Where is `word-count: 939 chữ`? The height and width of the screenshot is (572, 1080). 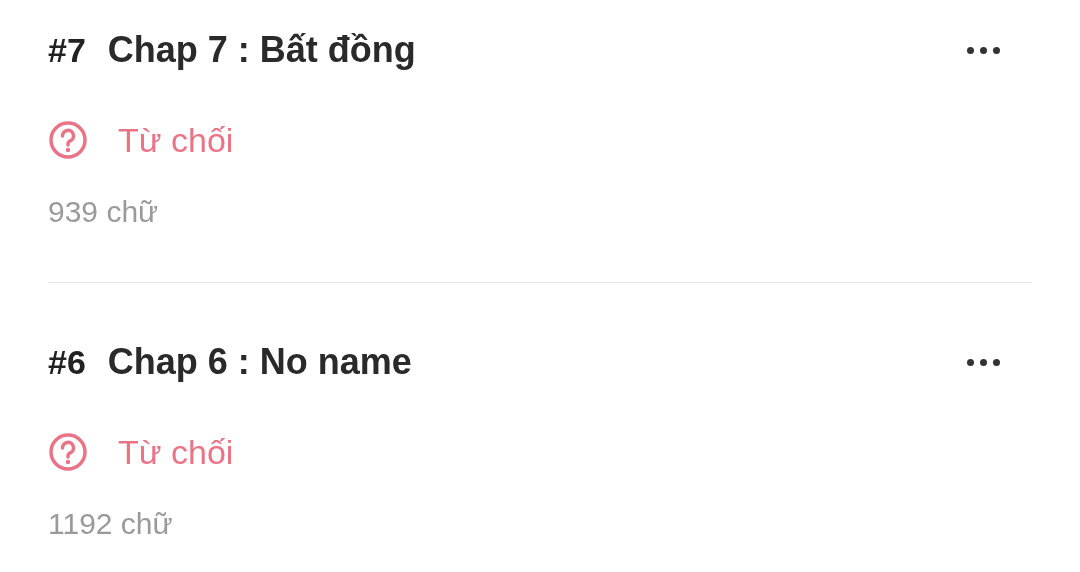
word-count: 939 chữ is located at coordinates (103, 212).